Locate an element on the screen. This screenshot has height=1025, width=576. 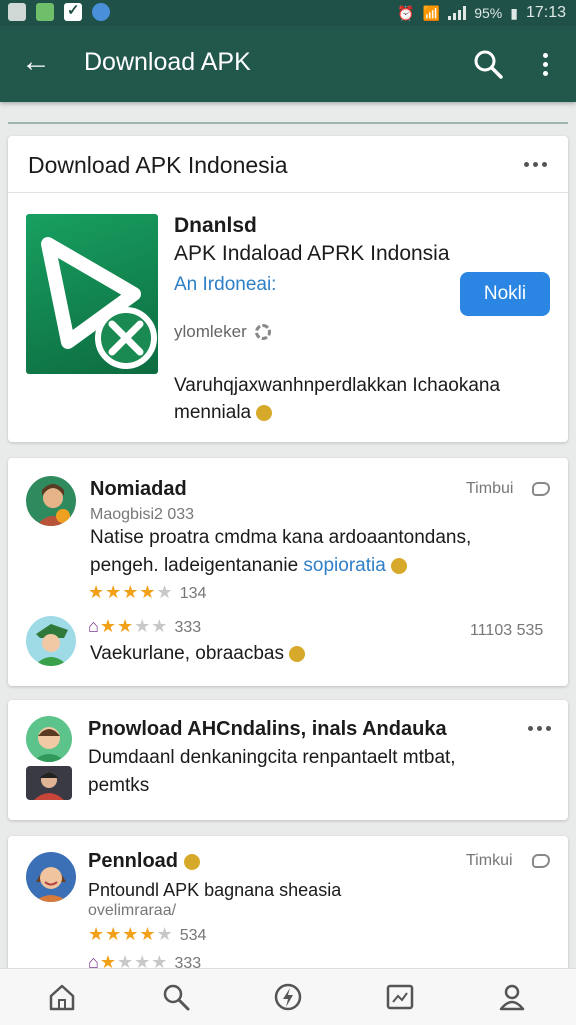
review-meta: Maogbisi2 033 is located at coordinates (142, 514).